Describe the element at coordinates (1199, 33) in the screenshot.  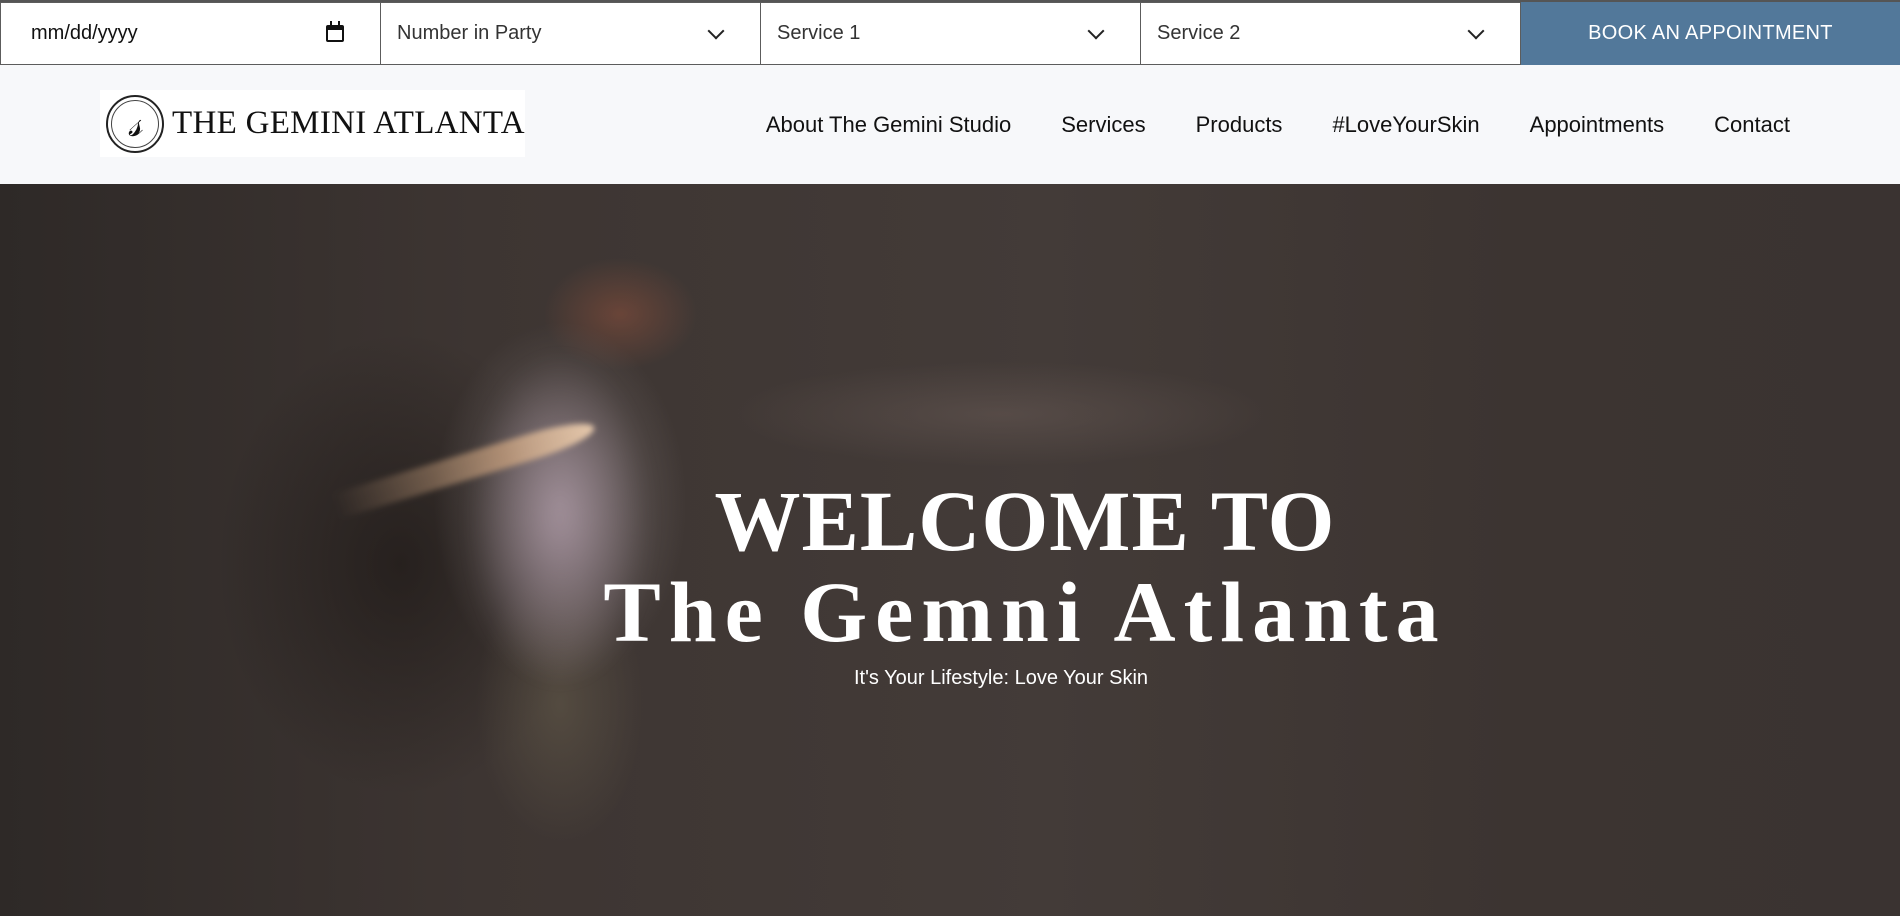
I see `service-2-label: Service 2` at that location.